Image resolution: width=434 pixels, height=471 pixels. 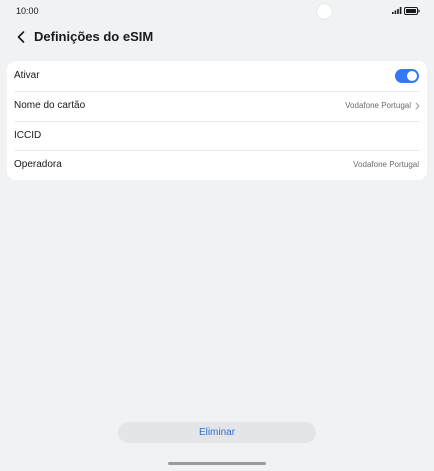 I want to click on settings-row-iccid: ICCID, so click(x=217, y=136).